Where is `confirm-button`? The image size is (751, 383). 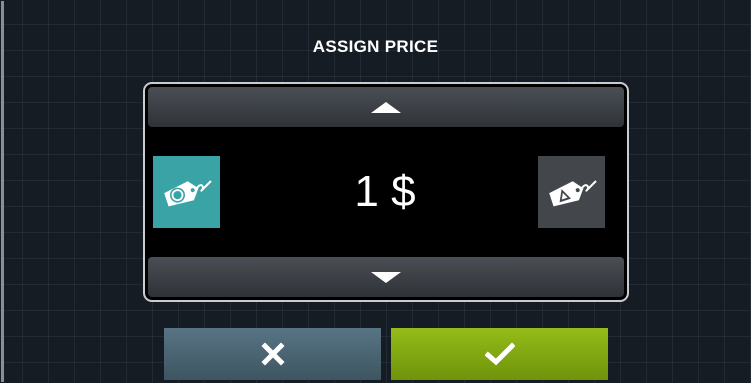 confirm-button is located at coordinates (499, 354).